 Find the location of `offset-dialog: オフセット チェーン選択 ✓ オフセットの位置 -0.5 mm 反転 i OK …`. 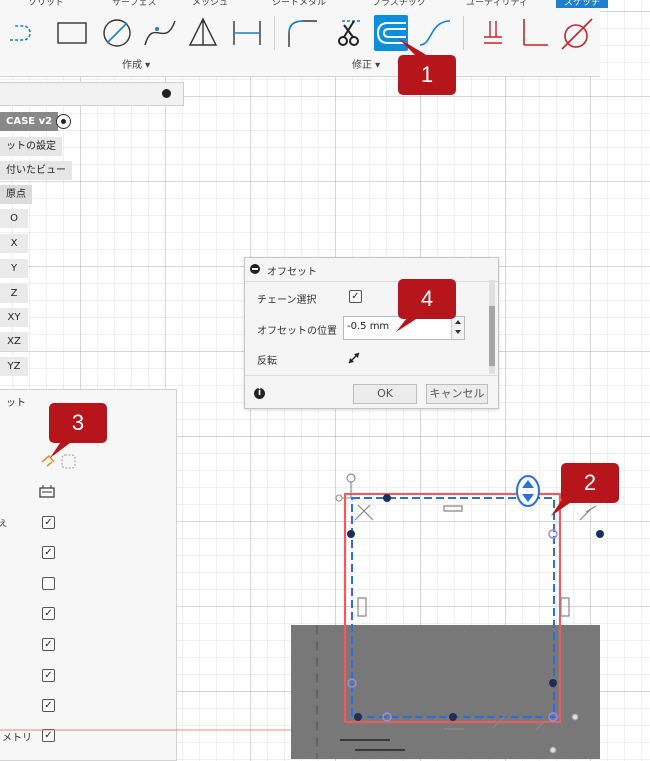

offset-dialog: オフセット チェーン選択 ✓ オフセットの位置 -0.5 mm 反転 i OK … is located at coordinates (371, 333).